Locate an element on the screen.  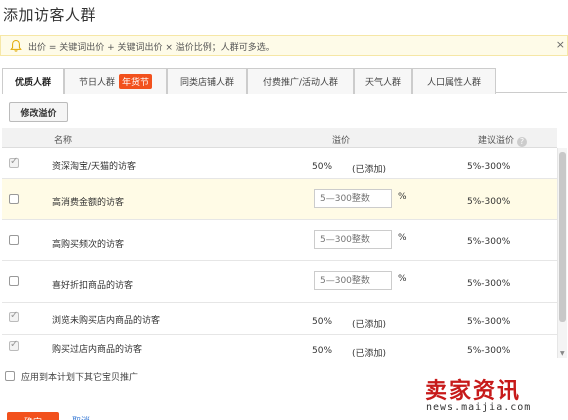
scrollbar-thumb is located at coordinates (562, 237).